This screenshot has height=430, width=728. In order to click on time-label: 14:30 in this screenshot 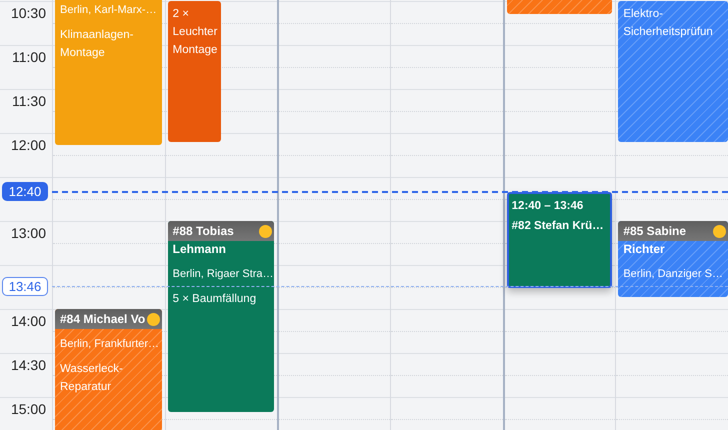, I will do `click(28, 365)`.